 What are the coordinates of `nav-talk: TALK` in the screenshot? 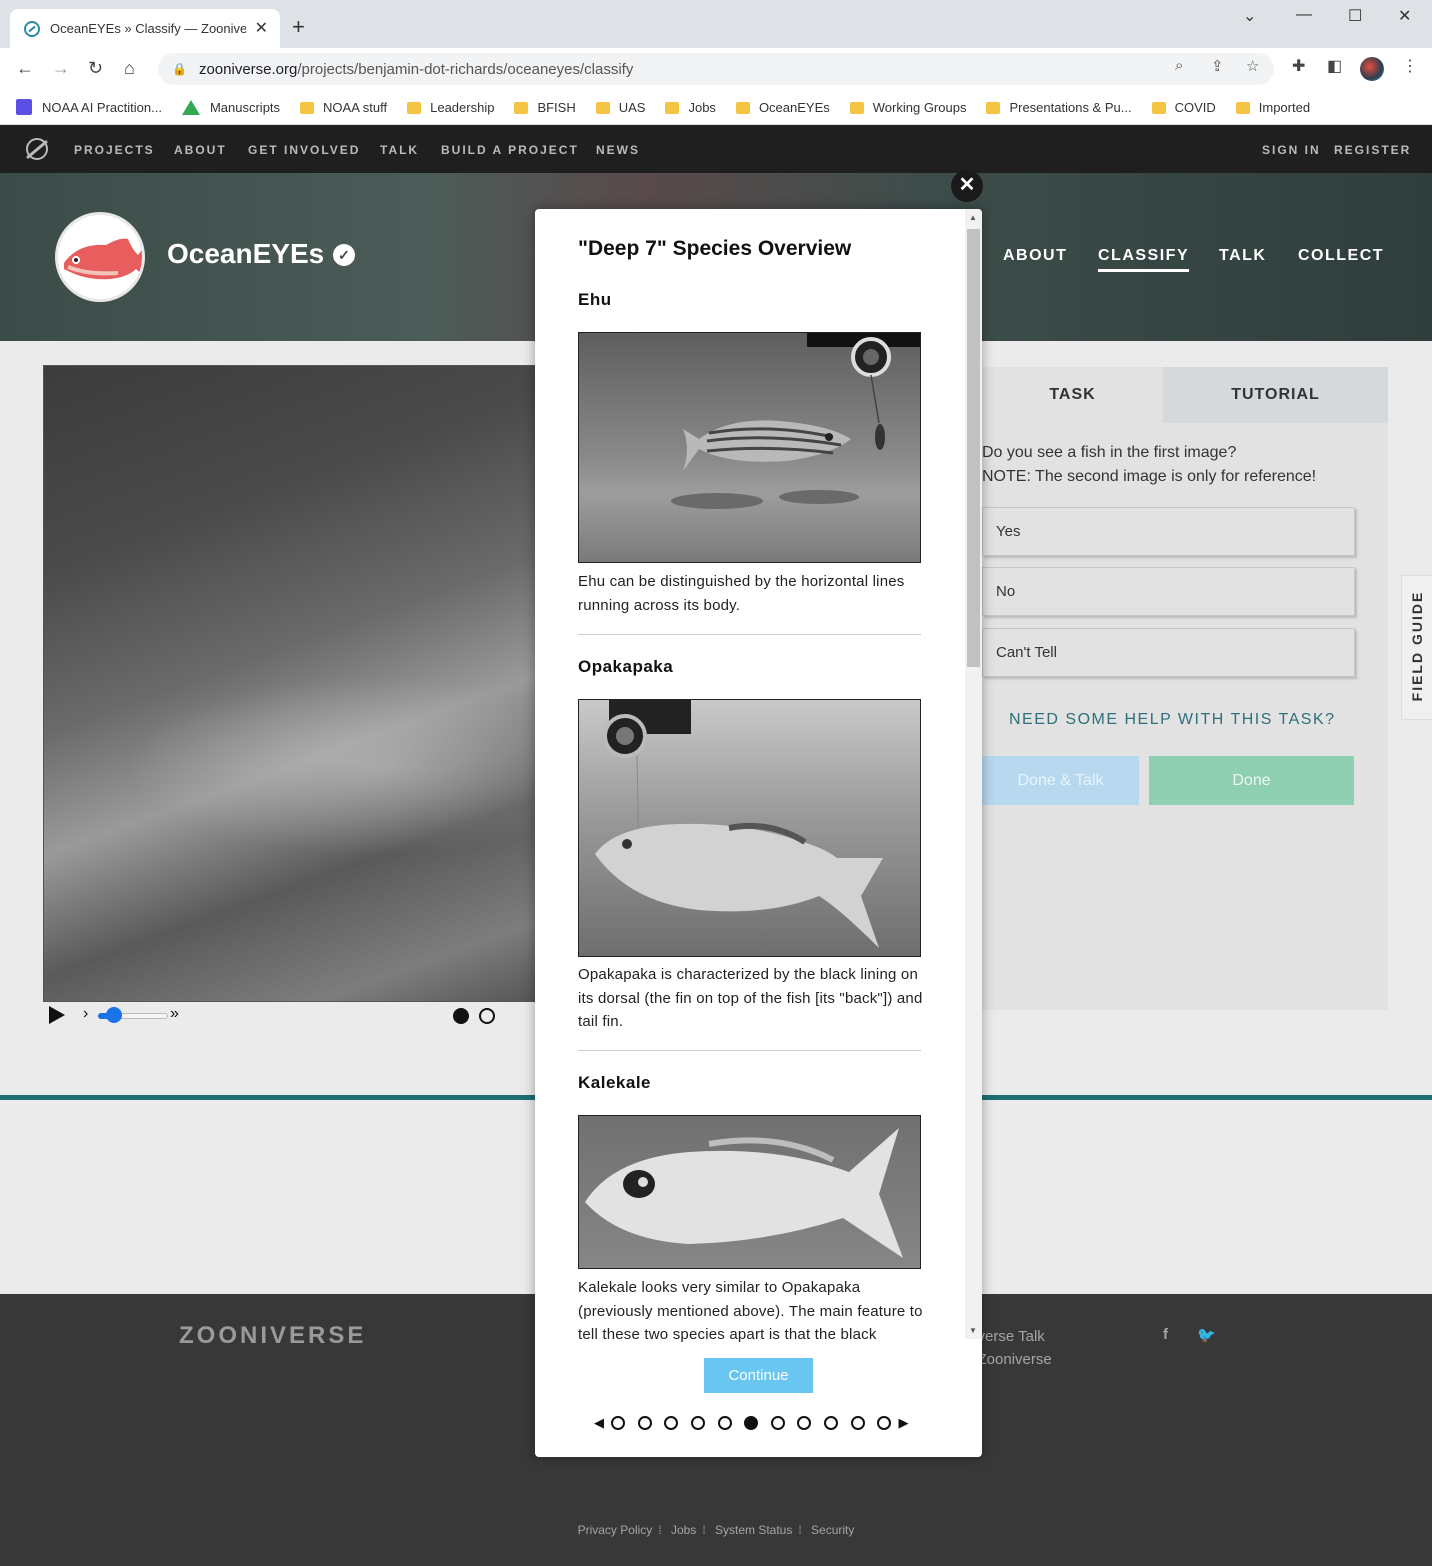 It's located at (399, 150).